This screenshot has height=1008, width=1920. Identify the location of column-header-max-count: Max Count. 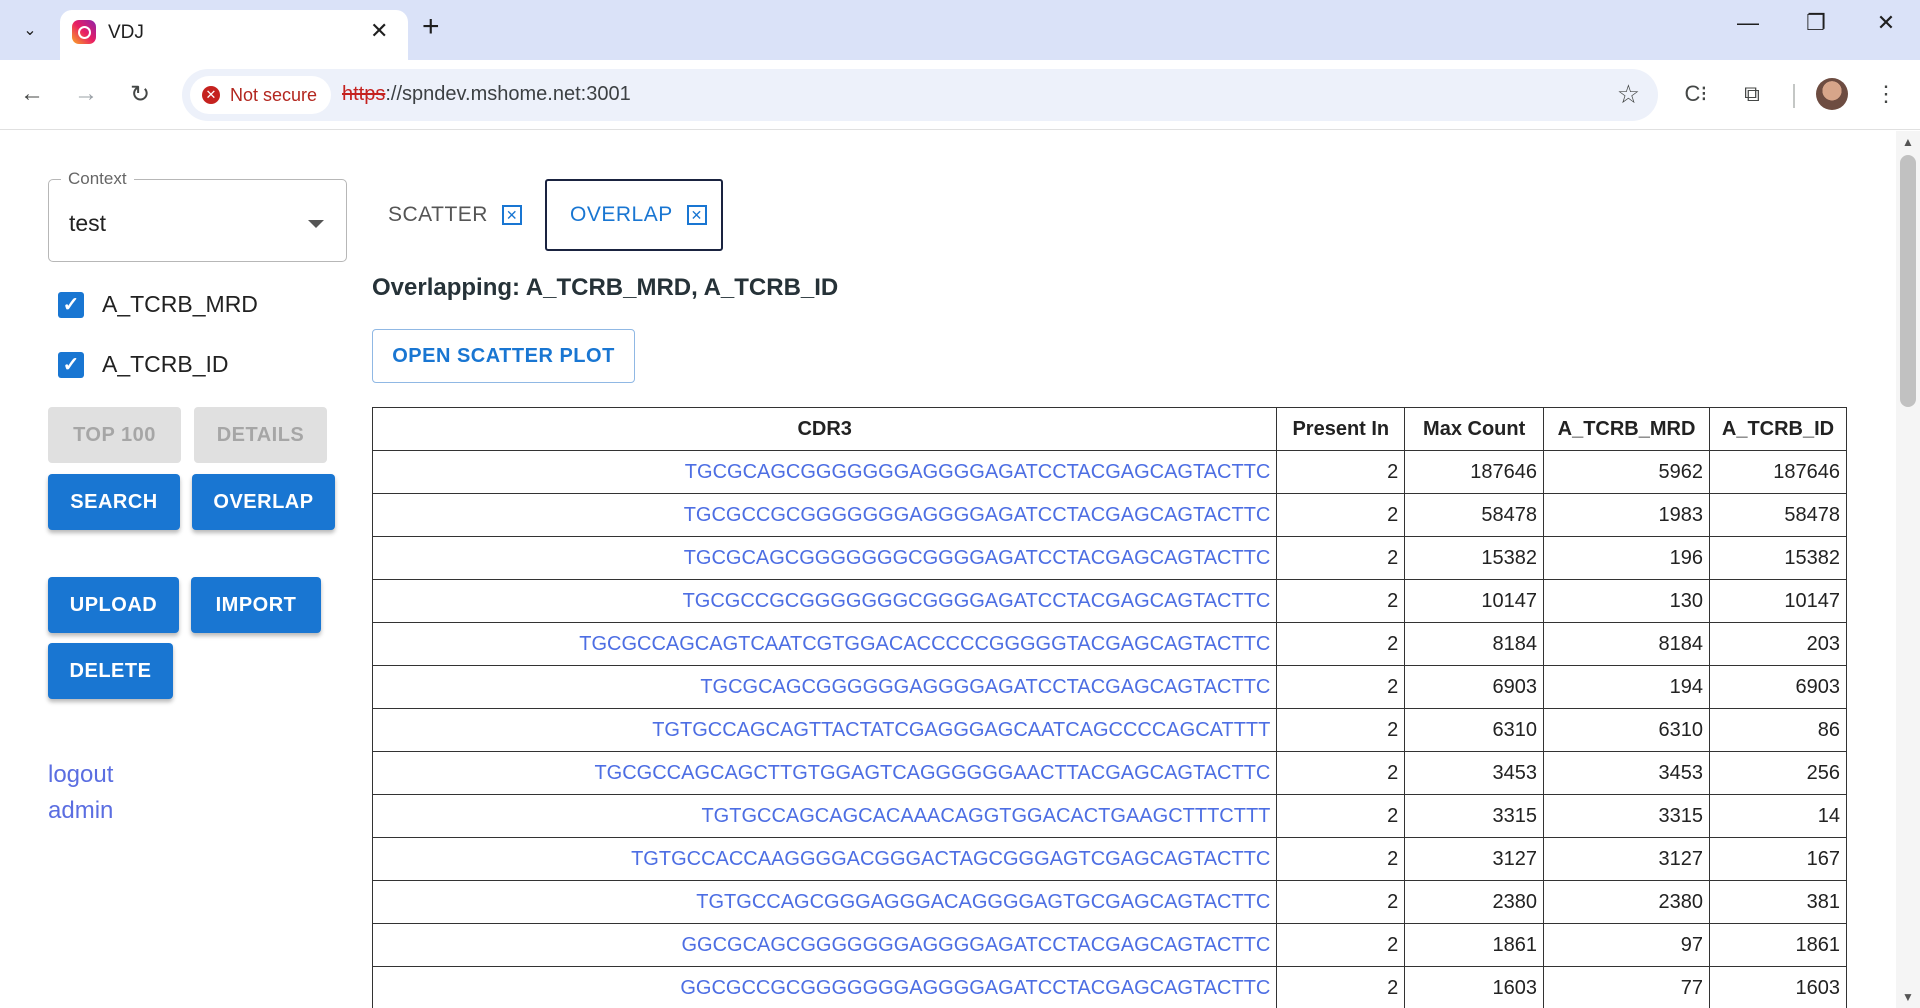
(1474, 429).